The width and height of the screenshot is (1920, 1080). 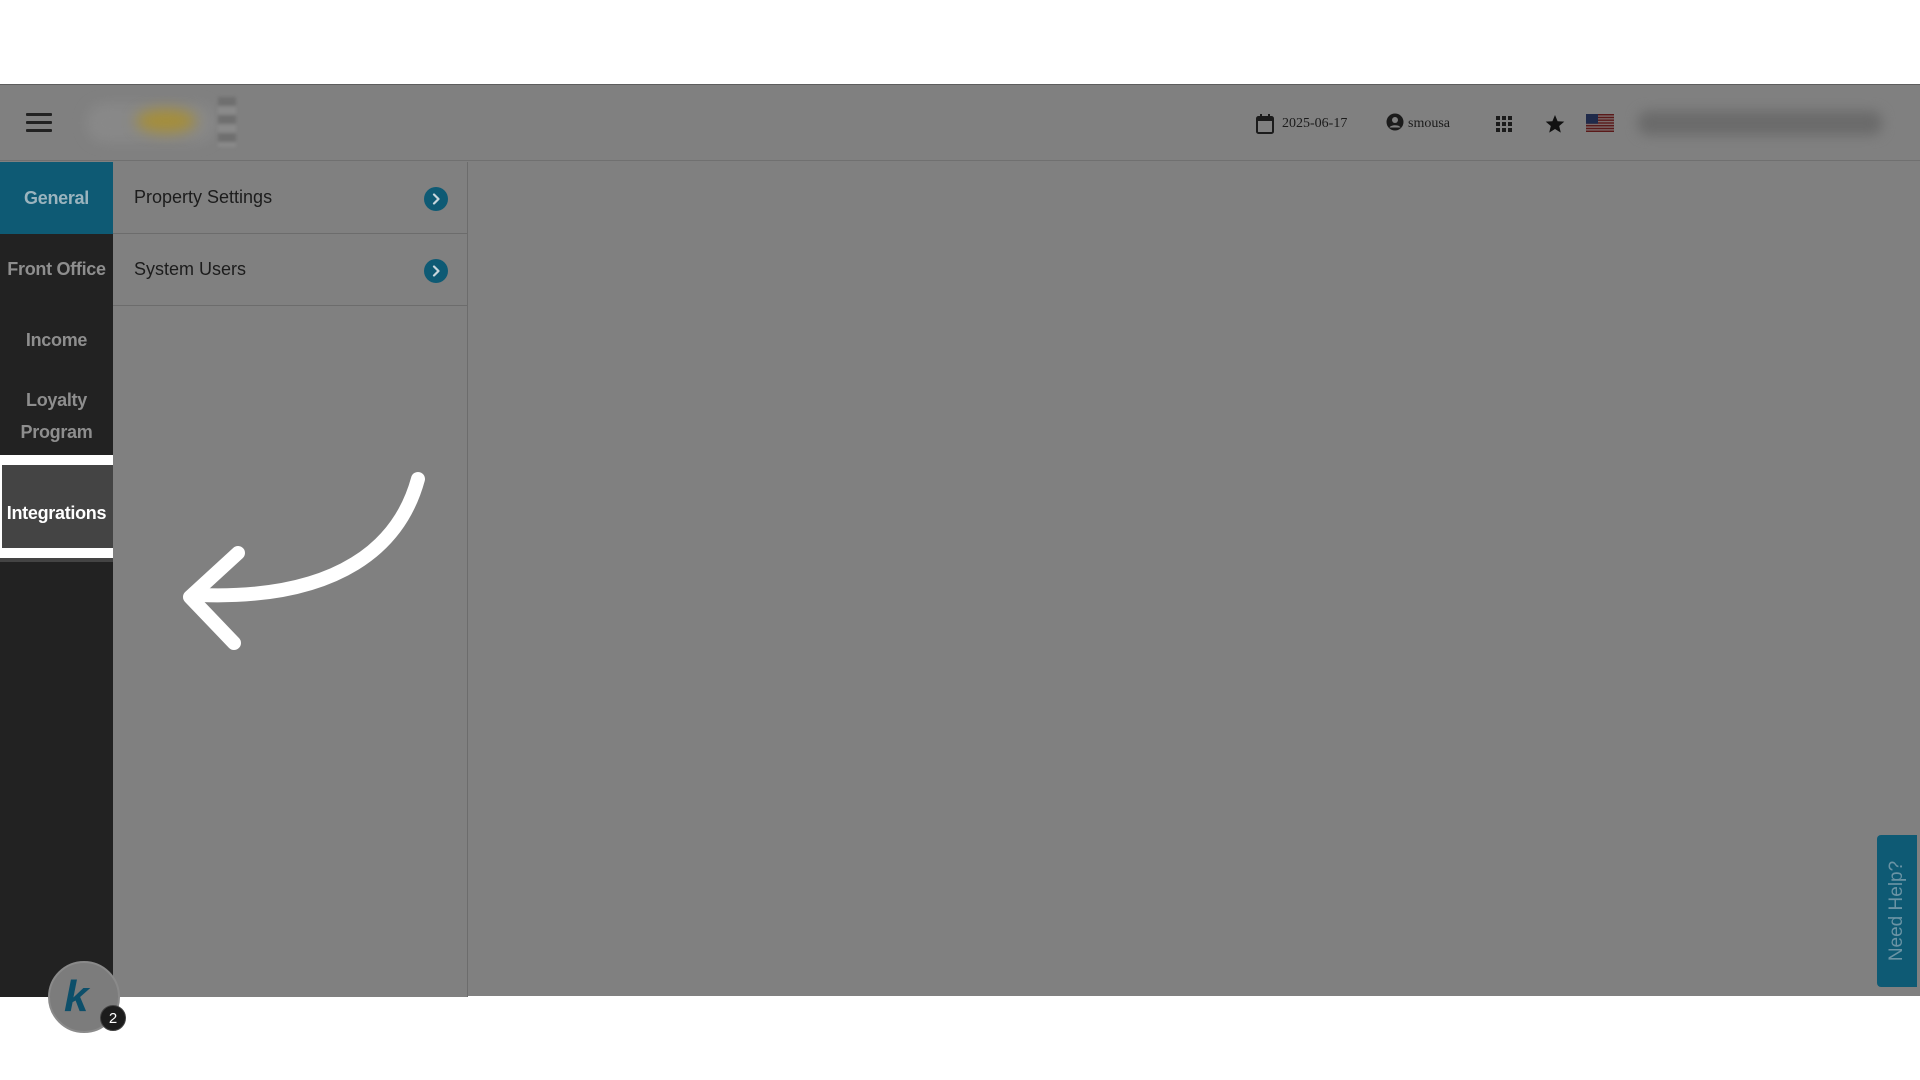 What do you see at coordinates (1600, 123) in the screenshot?
I see `us-flag-icon` at bounding box center [1600, 123].